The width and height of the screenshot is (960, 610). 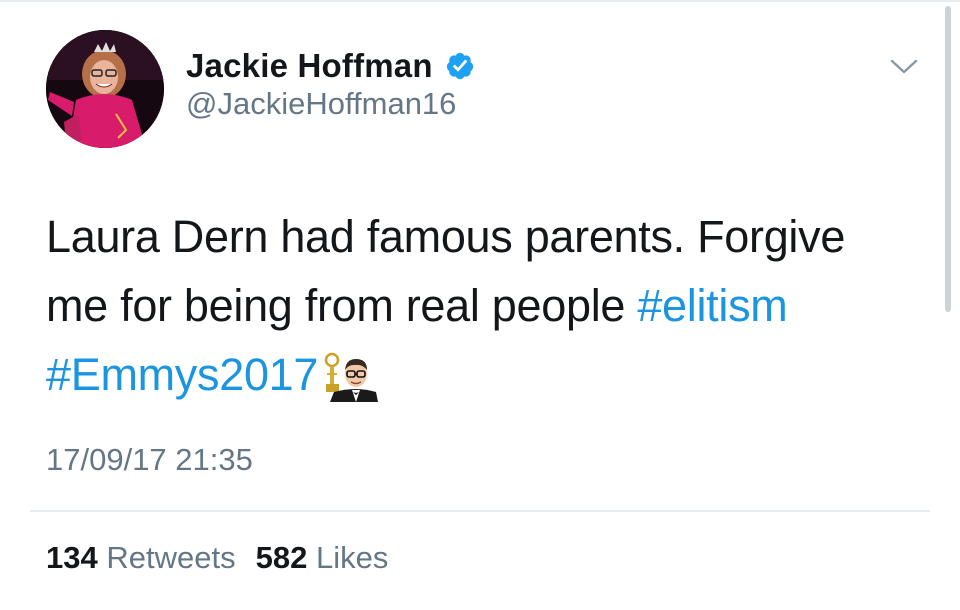 I want to click on verified-badge-icon, so click(x=460, y=66).